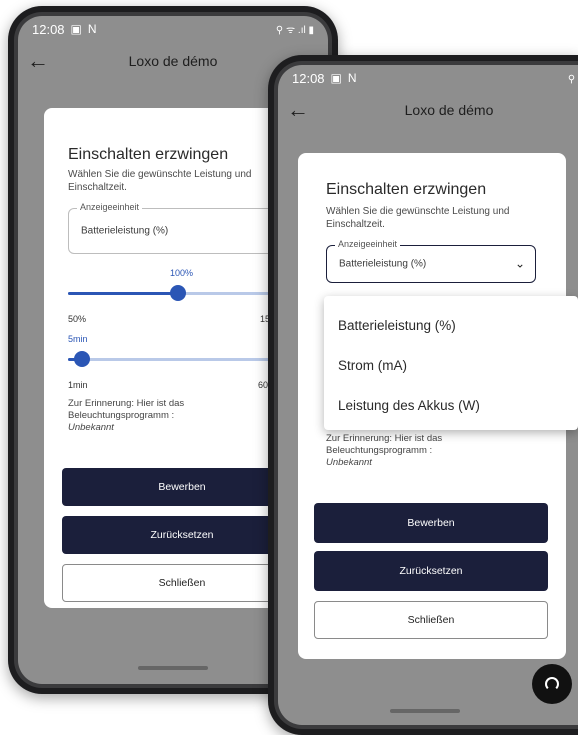 The image size is (578, 735). I want to click on power-slider-thumb, so click(178, 293).